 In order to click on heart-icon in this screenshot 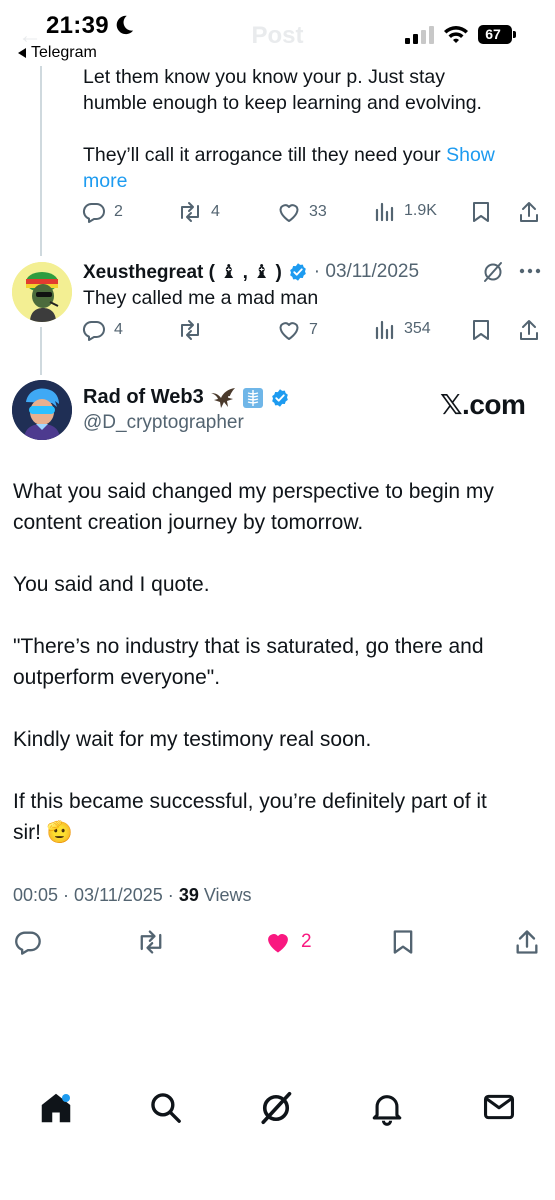, I will do `click(289, 213)`.